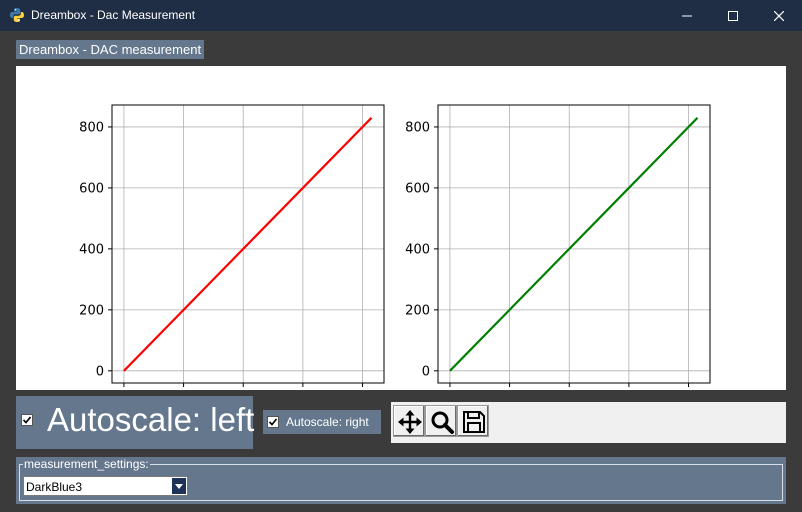 This screenshot has width=802, height=512. Describe the element at coordinates (401, 15) in the screenshot. I see `title-bar: Dreambox - Dac Measurement` at that location.